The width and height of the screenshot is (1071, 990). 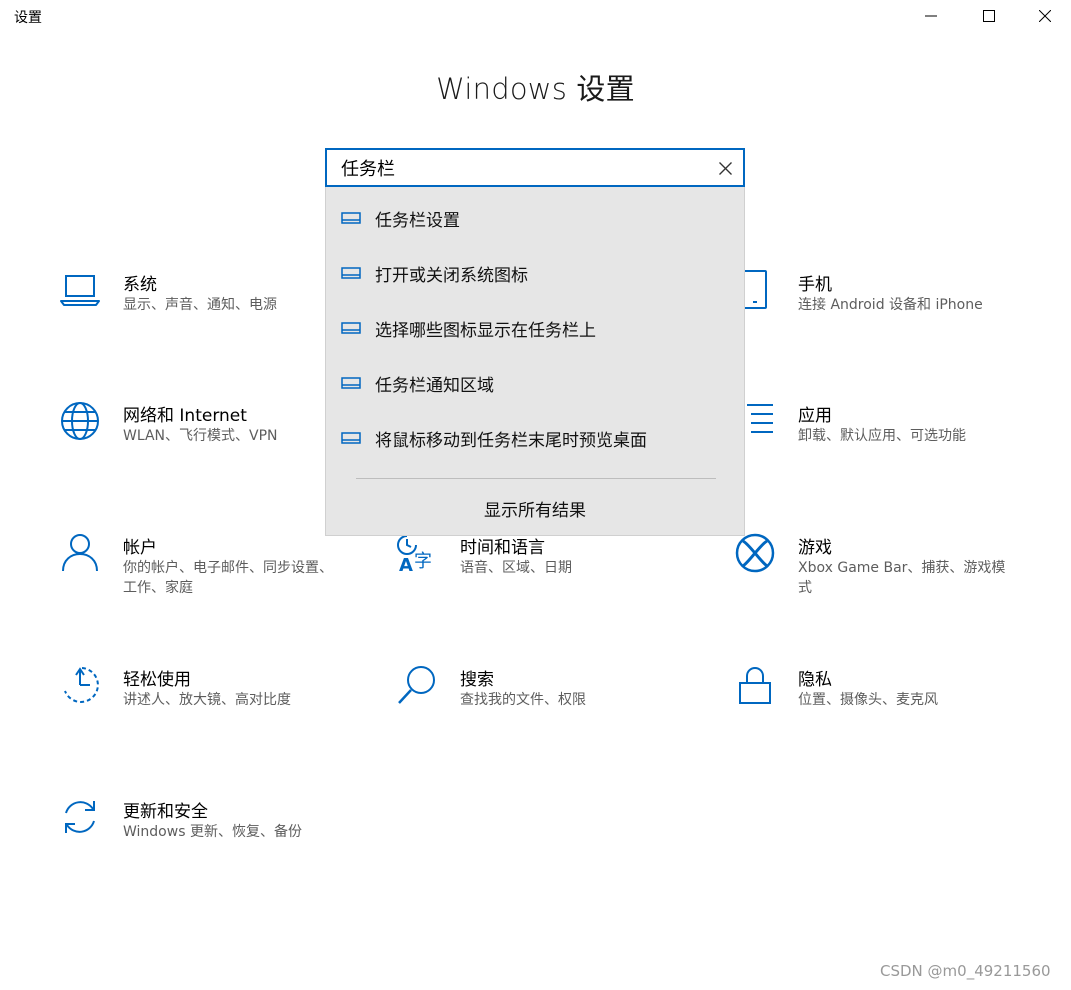 I want to click on maximize-button, so click(x=989, y=16).